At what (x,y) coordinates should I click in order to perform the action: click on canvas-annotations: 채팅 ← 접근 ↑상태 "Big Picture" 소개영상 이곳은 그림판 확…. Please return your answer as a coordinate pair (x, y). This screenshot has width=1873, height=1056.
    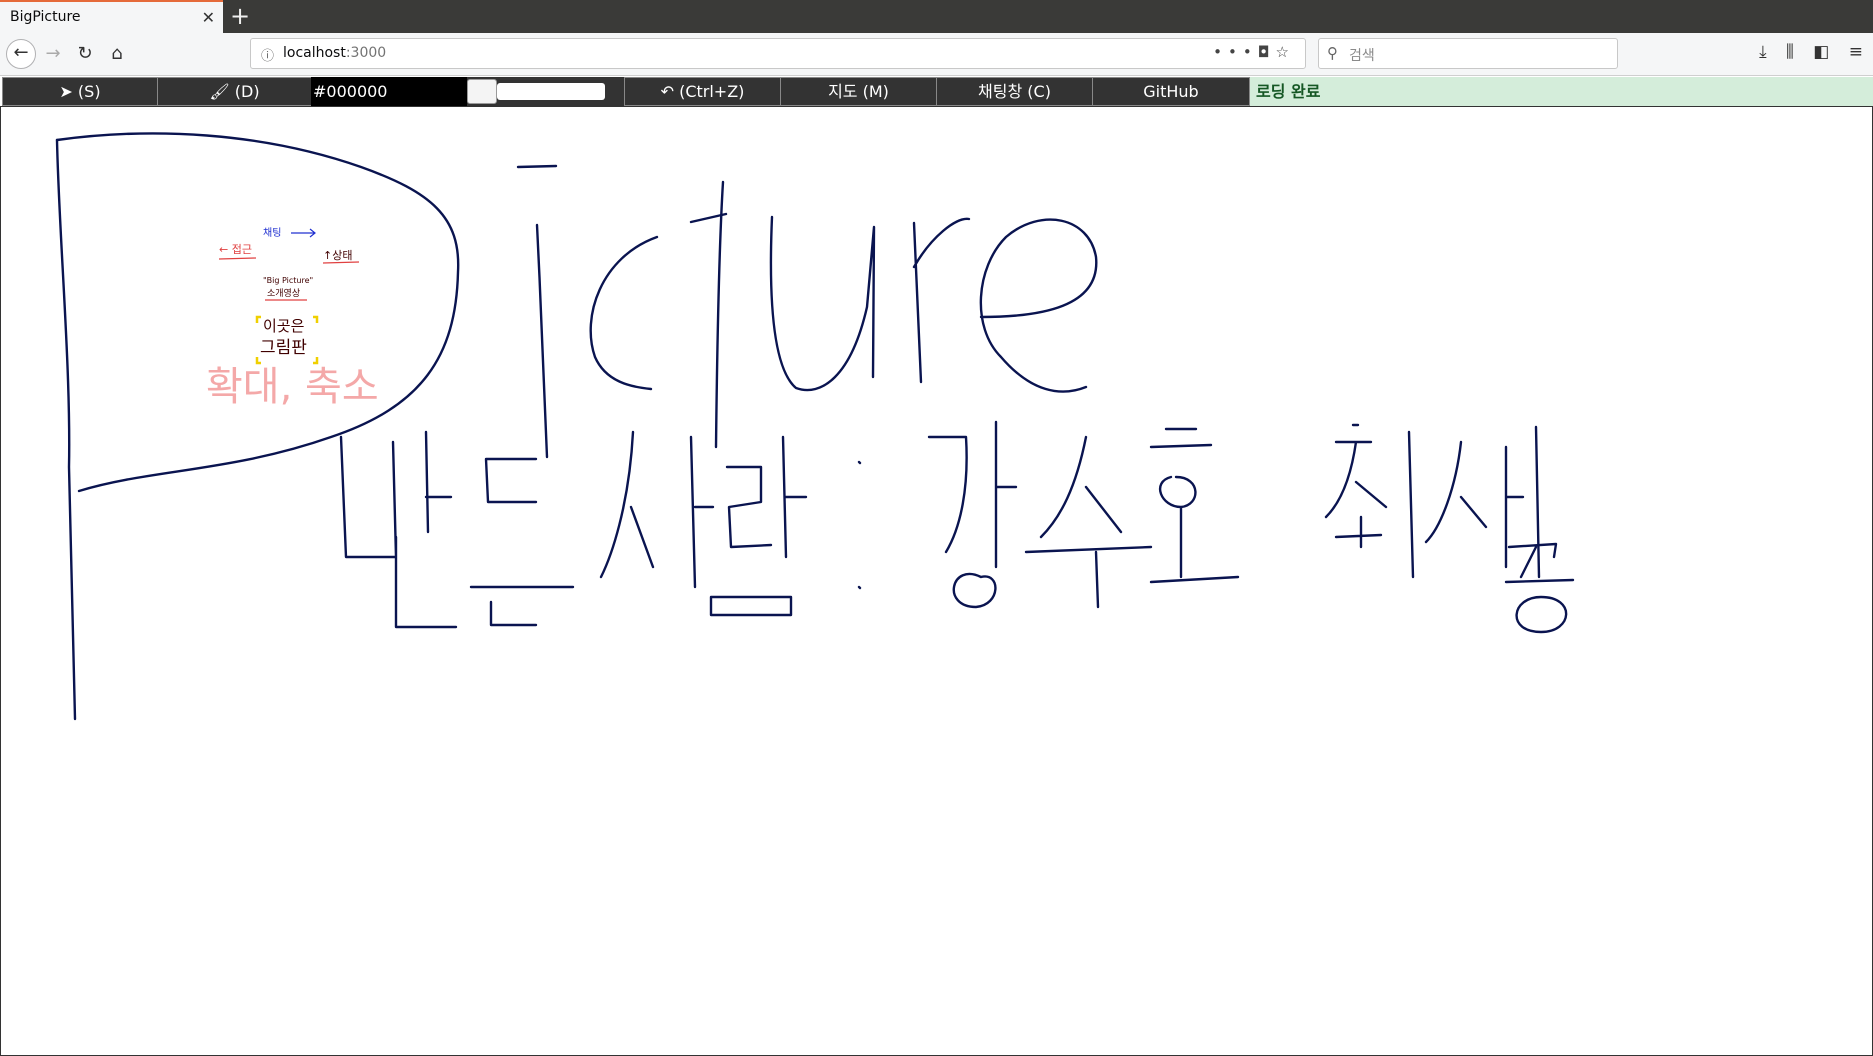
    Looking at the image, I should click on (292, 318).